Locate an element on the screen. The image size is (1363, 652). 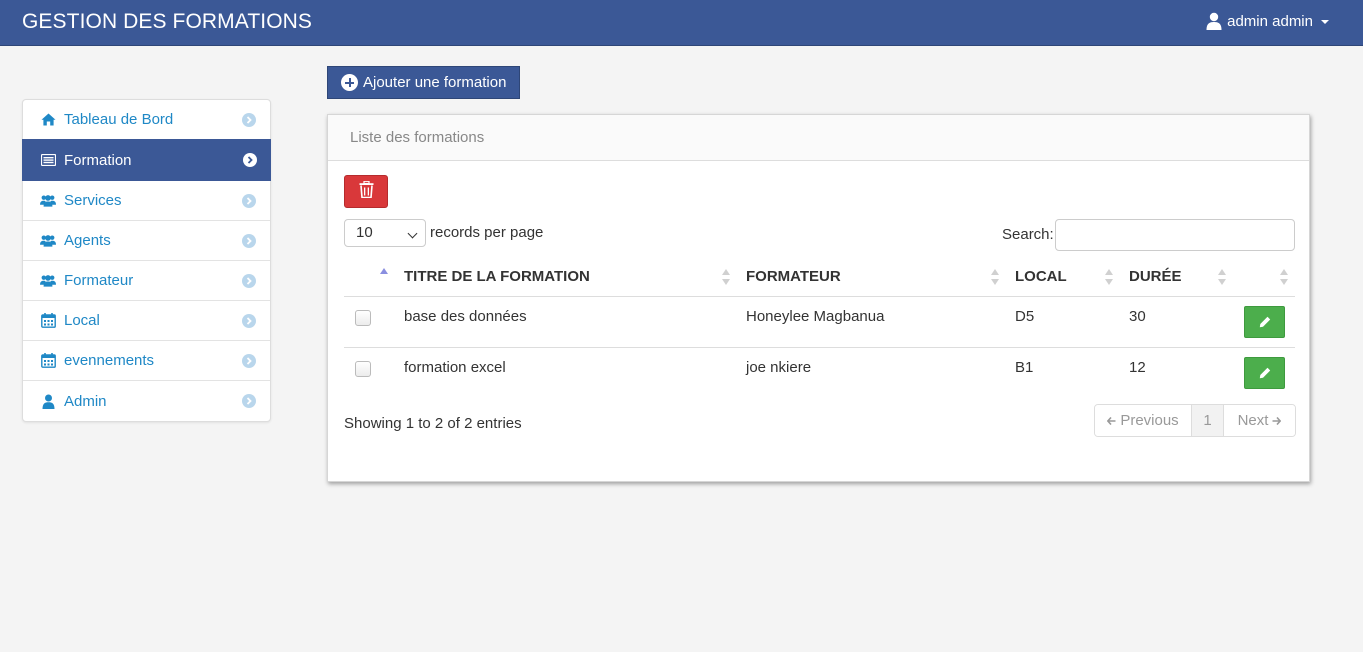
cell-formateur: Honeylee Magbanua is located at coordinates (815, 316).